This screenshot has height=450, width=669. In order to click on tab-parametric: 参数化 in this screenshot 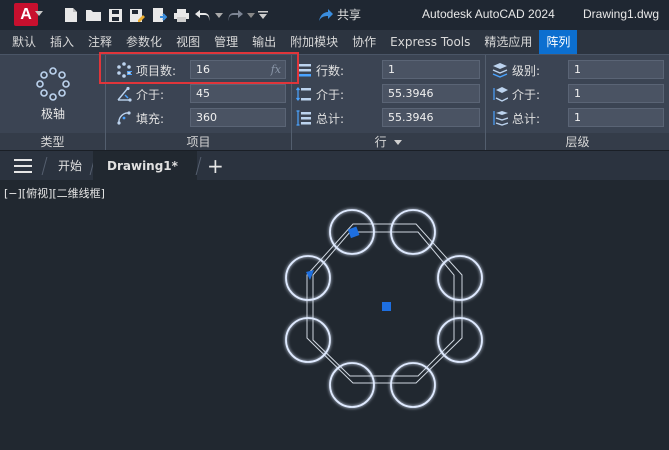, I will do `click(144, 42)`.